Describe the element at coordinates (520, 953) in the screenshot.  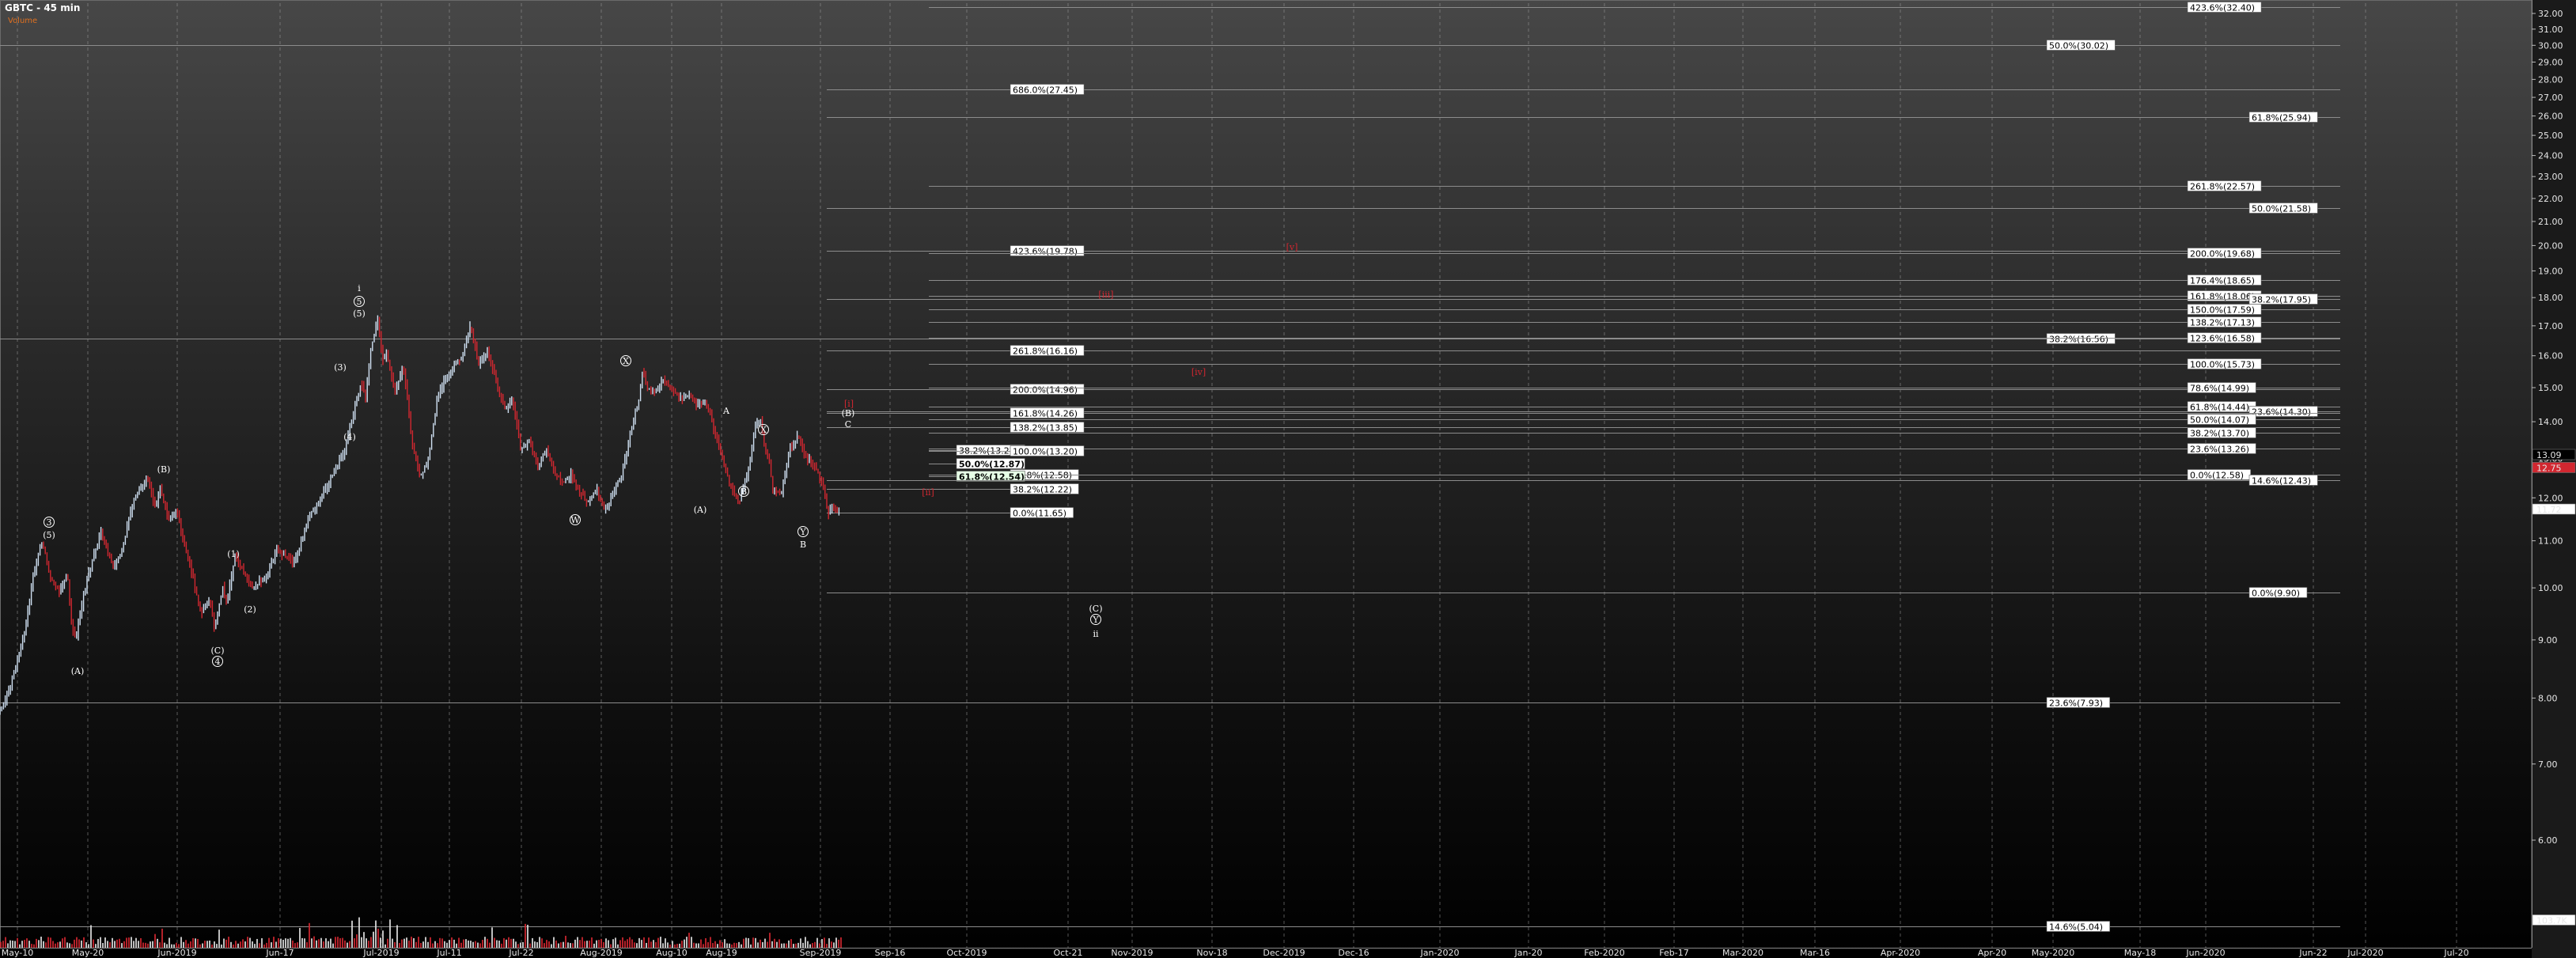
I see `x-tick-label-6: Jul-22` at that location.